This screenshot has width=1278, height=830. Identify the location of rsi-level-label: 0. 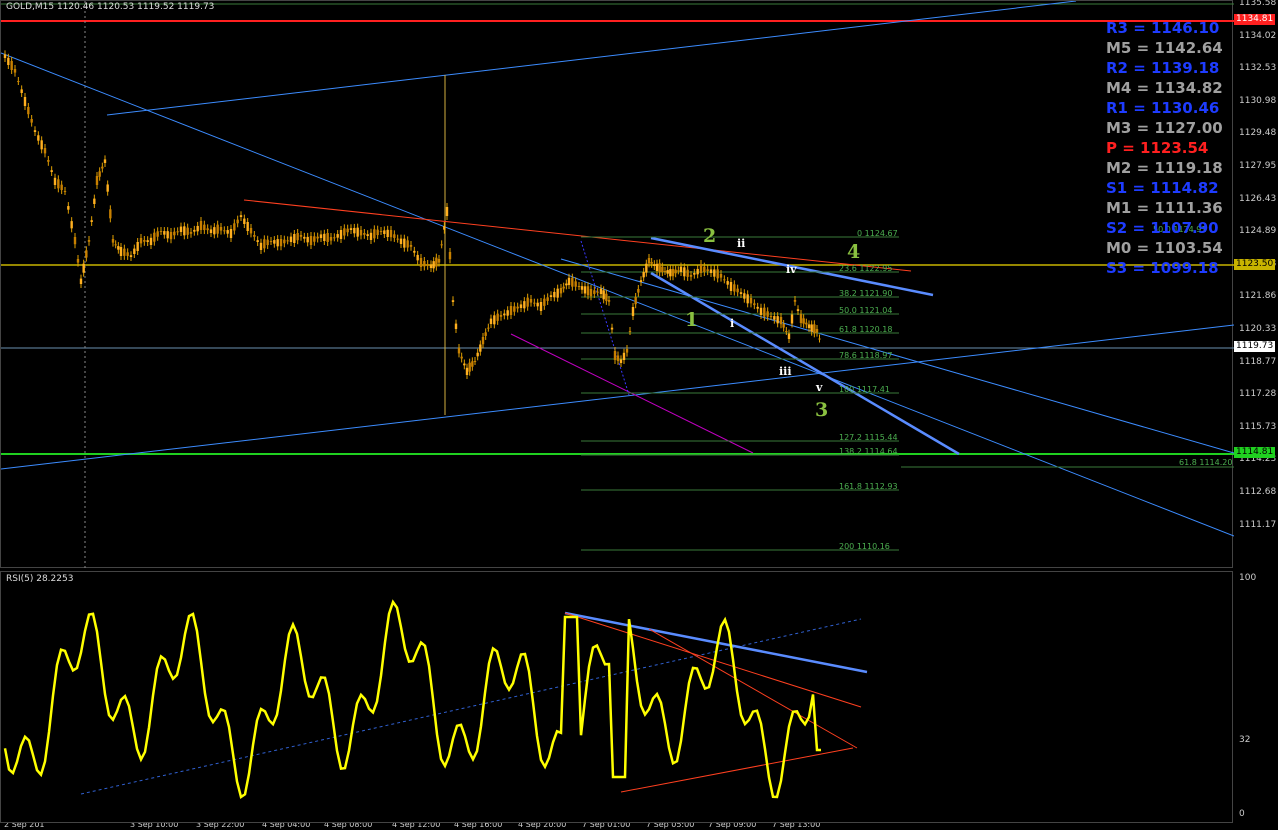
(1242, 814).